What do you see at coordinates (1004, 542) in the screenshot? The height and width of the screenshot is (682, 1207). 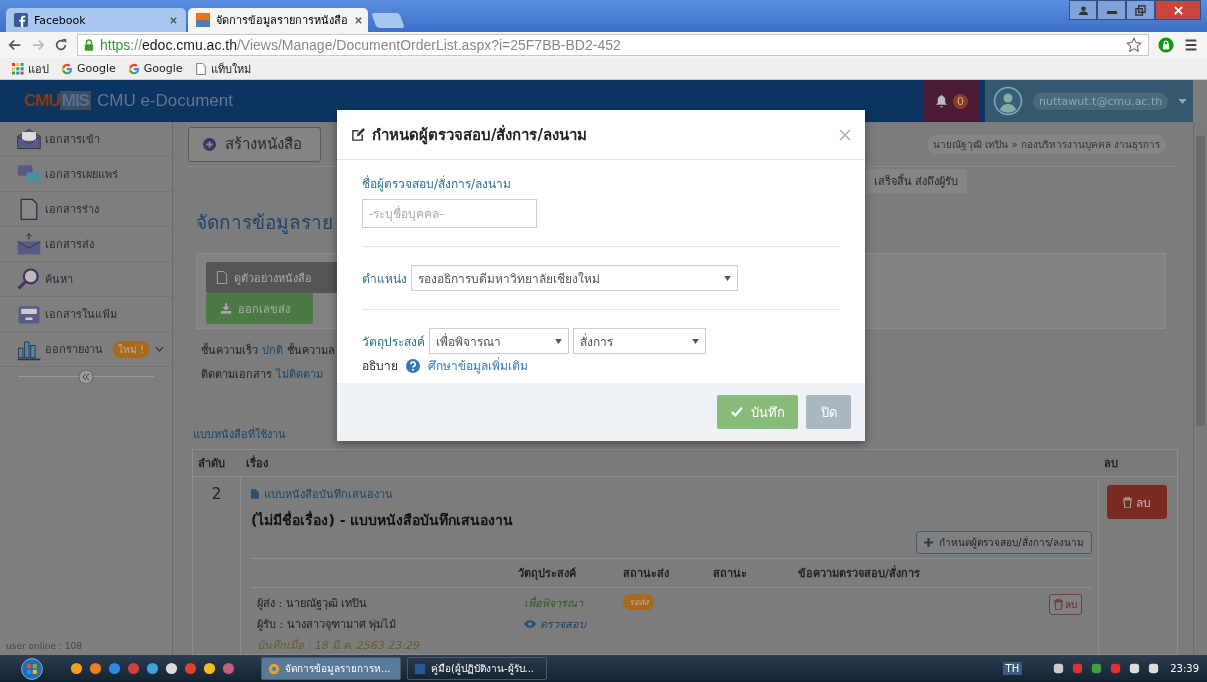 I see `assign-button: กำหนดผู้ตรวจสอบ/สั่งการ/ลงนาม` at bounding box center [1004, 542].